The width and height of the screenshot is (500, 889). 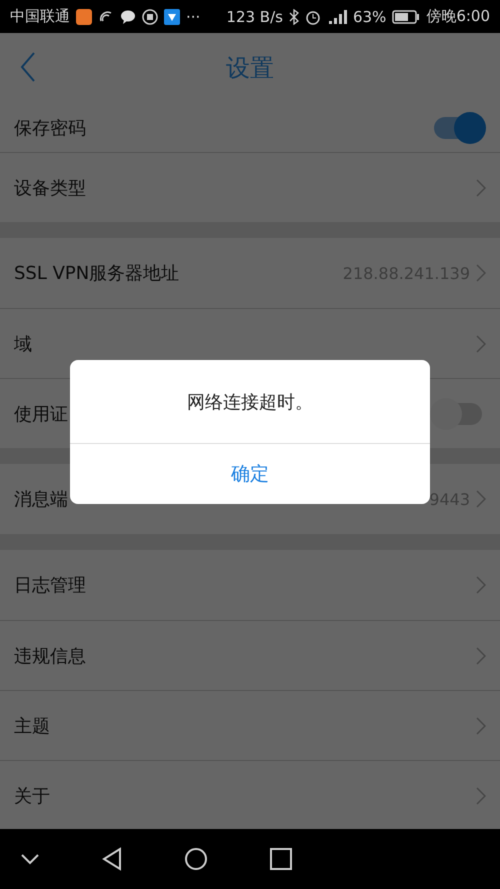 I want to click on setting-label: 主题, so click(x=32, y=726).